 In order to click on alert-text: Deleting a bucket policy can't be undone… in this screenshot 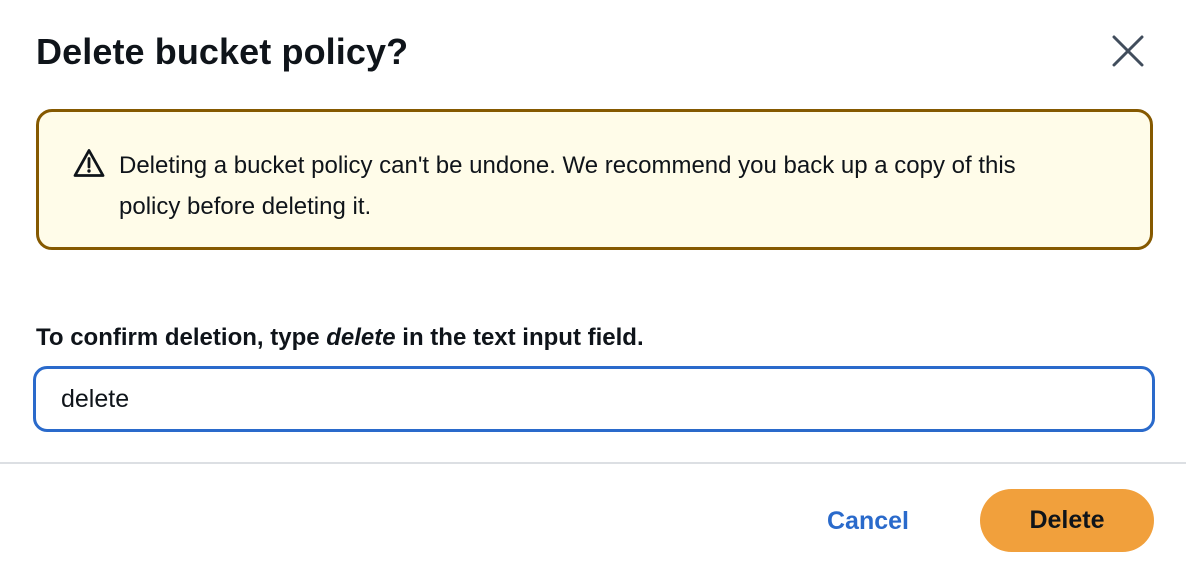, I will do `click(567, 186)`.